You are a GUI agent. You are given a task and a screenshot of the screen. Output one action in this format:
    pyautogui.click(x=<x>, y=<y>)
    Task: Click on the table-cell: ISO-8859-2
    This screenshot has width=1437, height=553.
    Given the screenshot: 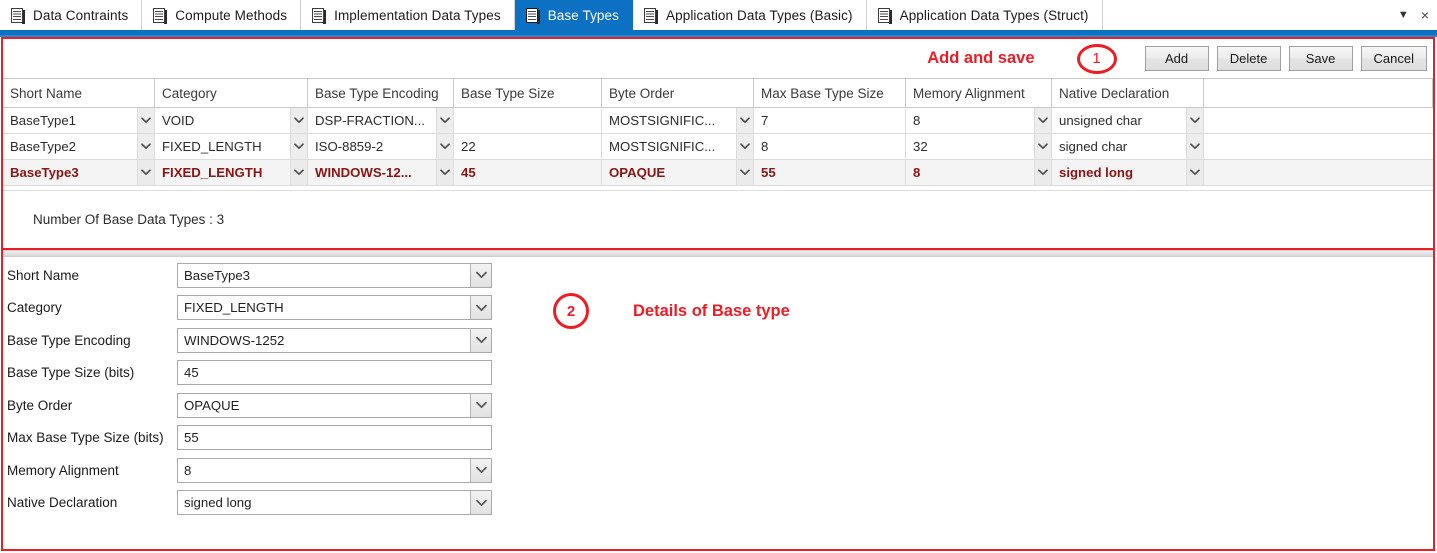 What is the action you would take?
    pyautogui.click(x=381, y=146)
    